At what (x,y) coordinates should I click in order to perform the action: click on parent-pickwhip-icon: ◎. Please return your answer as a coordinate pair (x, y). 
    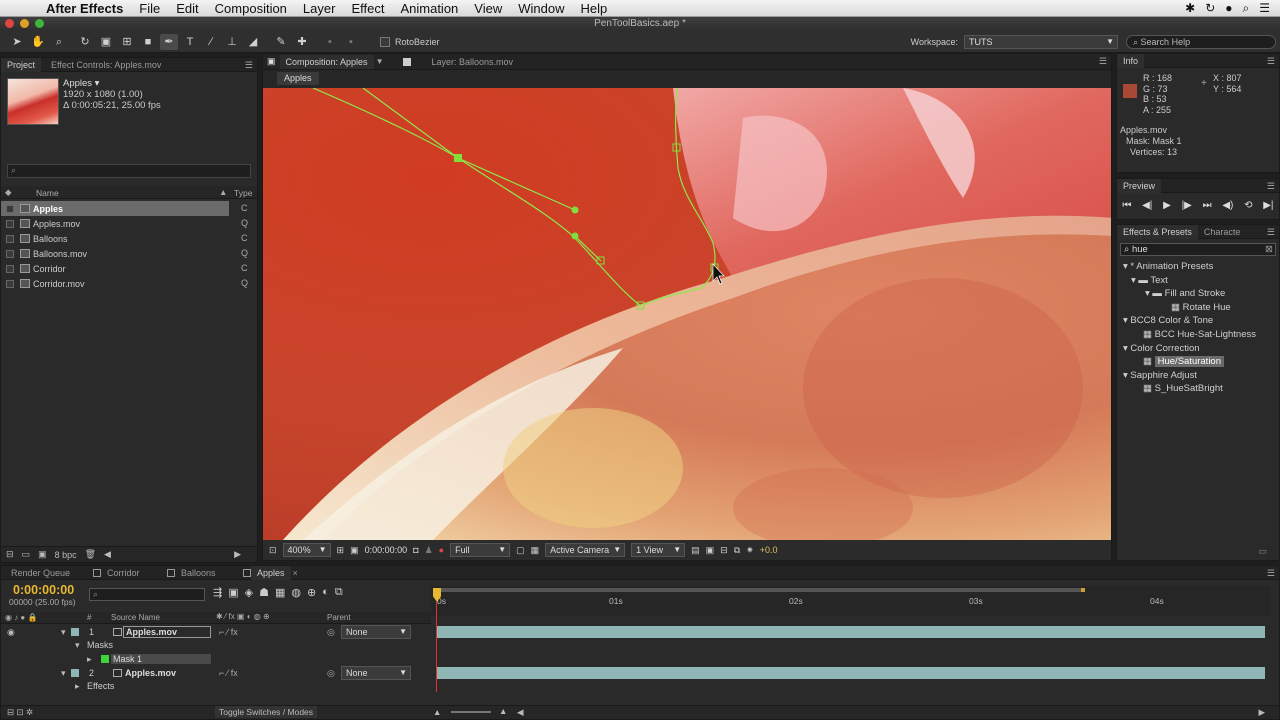
    Looking at the image, I should click on (331, 673).